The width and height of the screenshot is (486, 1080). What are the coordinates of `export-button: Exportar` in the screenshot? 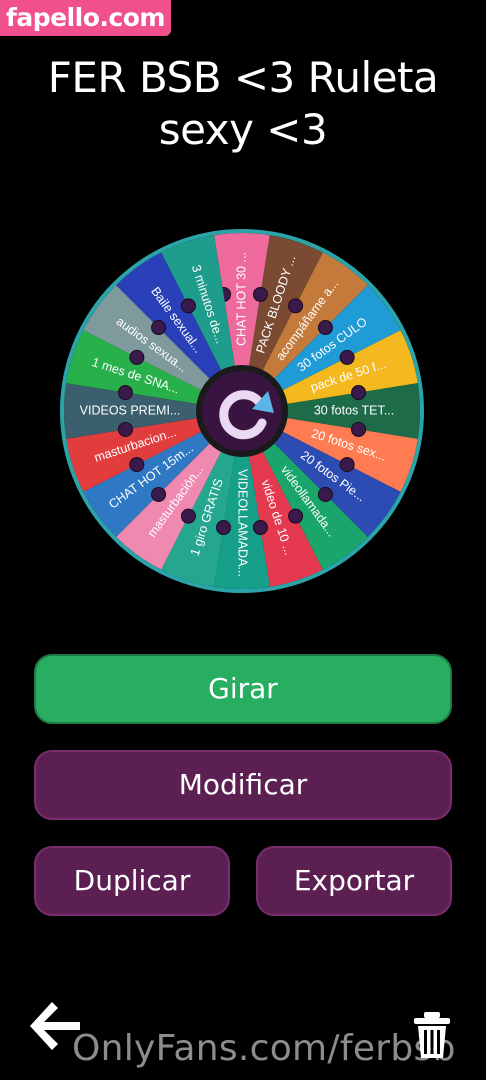 It's located at (354, 881).